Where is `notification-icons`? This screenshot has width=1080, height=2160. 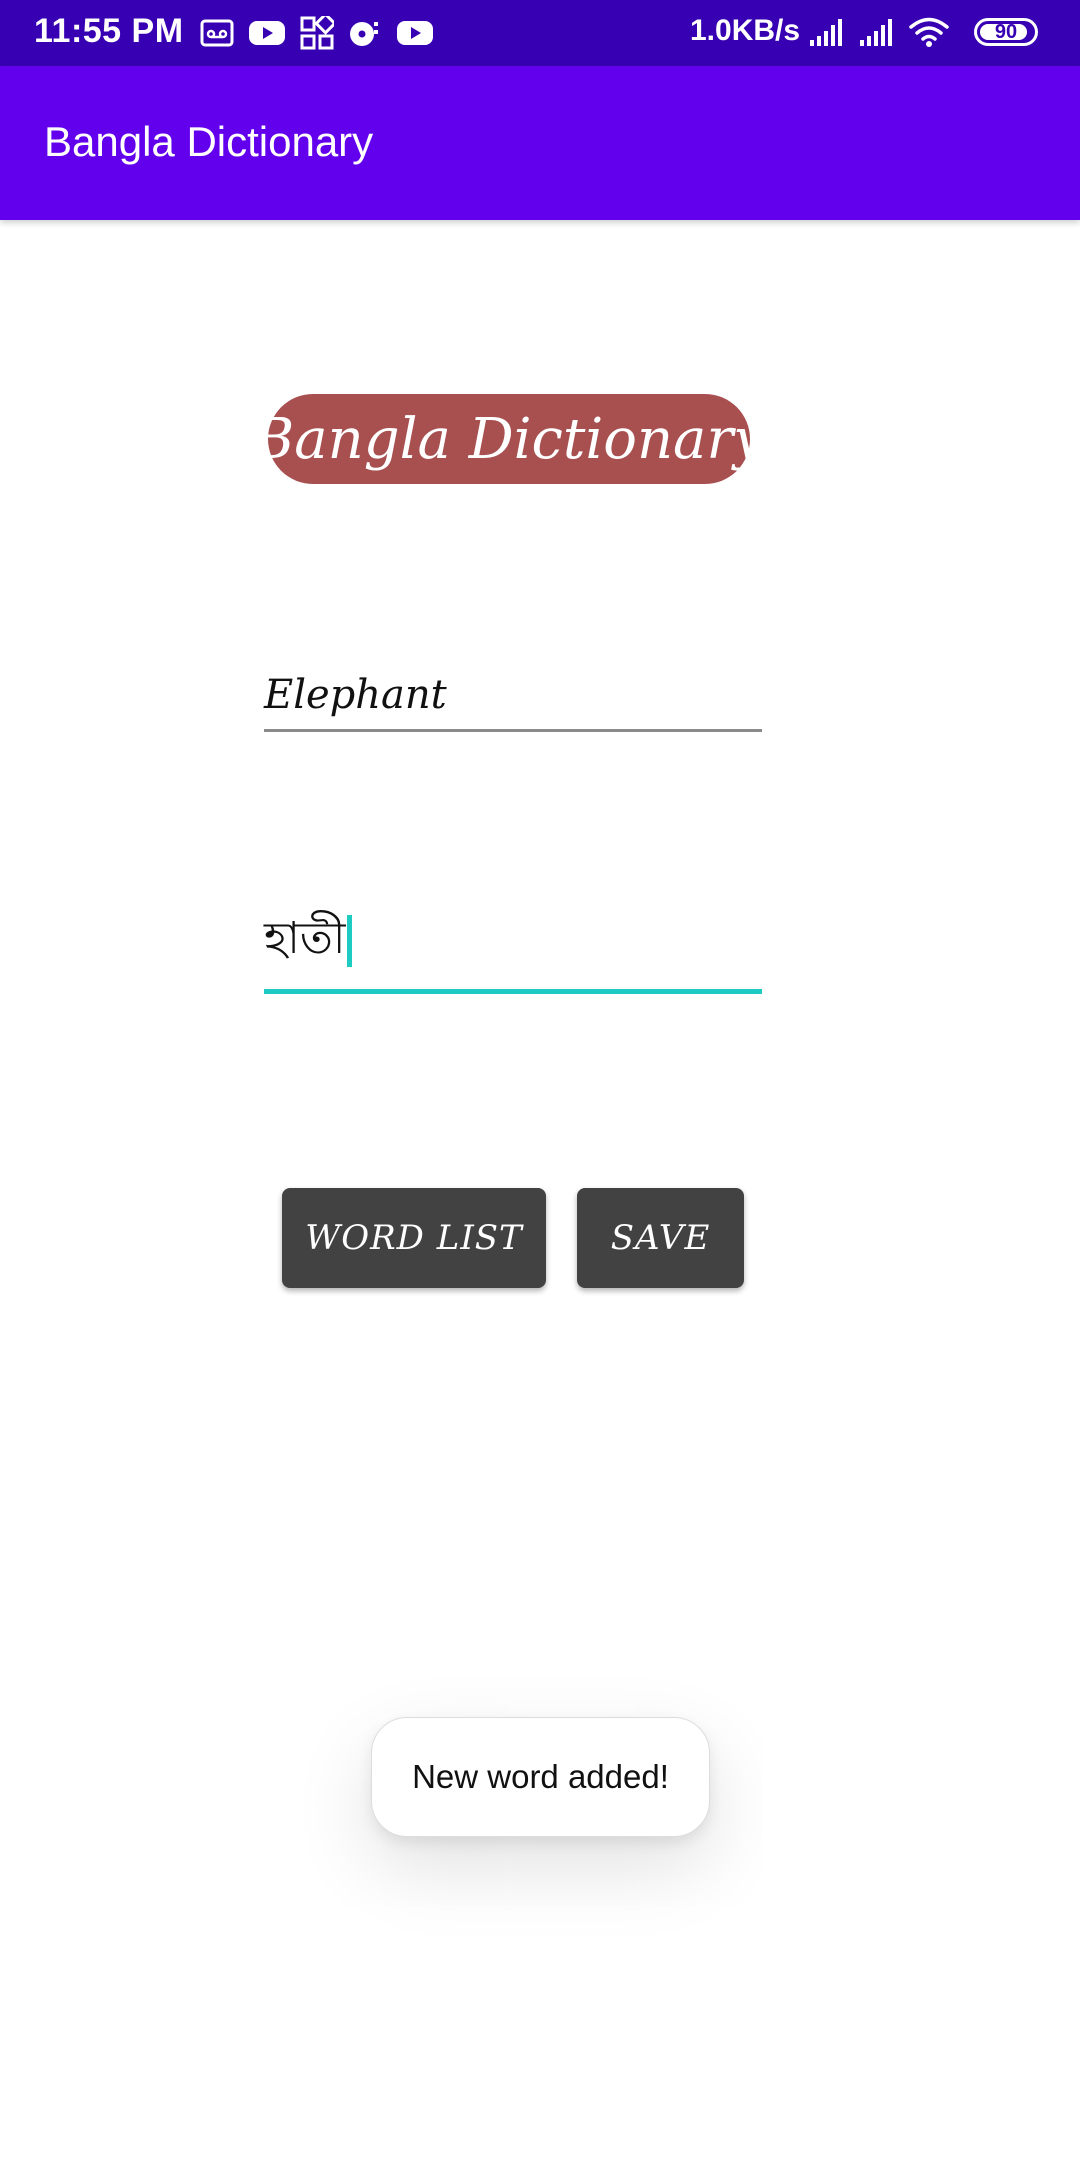
notification-icons is located at coordinates (317, 33).